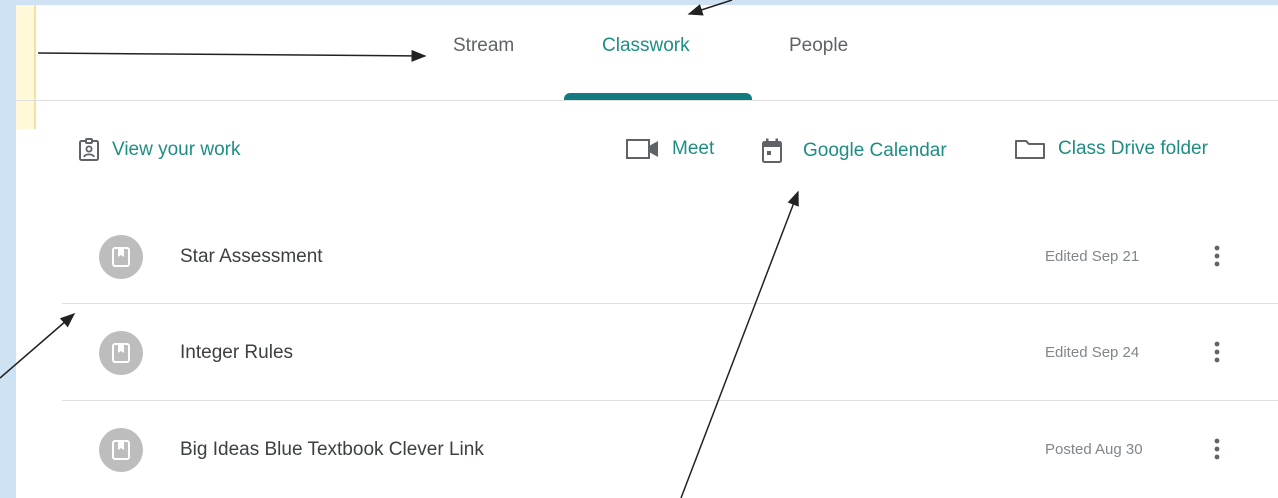 This screenshot has width=1278, height=498. Describe the element at coordinates (89, 150) in the screenshot. I see `assignment-ind-icon` at that location.